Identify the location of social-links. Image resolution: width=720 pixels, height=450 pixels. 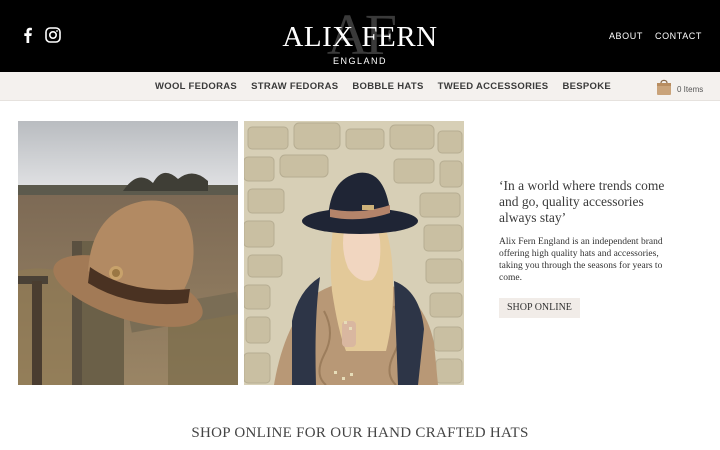
(40, 35).